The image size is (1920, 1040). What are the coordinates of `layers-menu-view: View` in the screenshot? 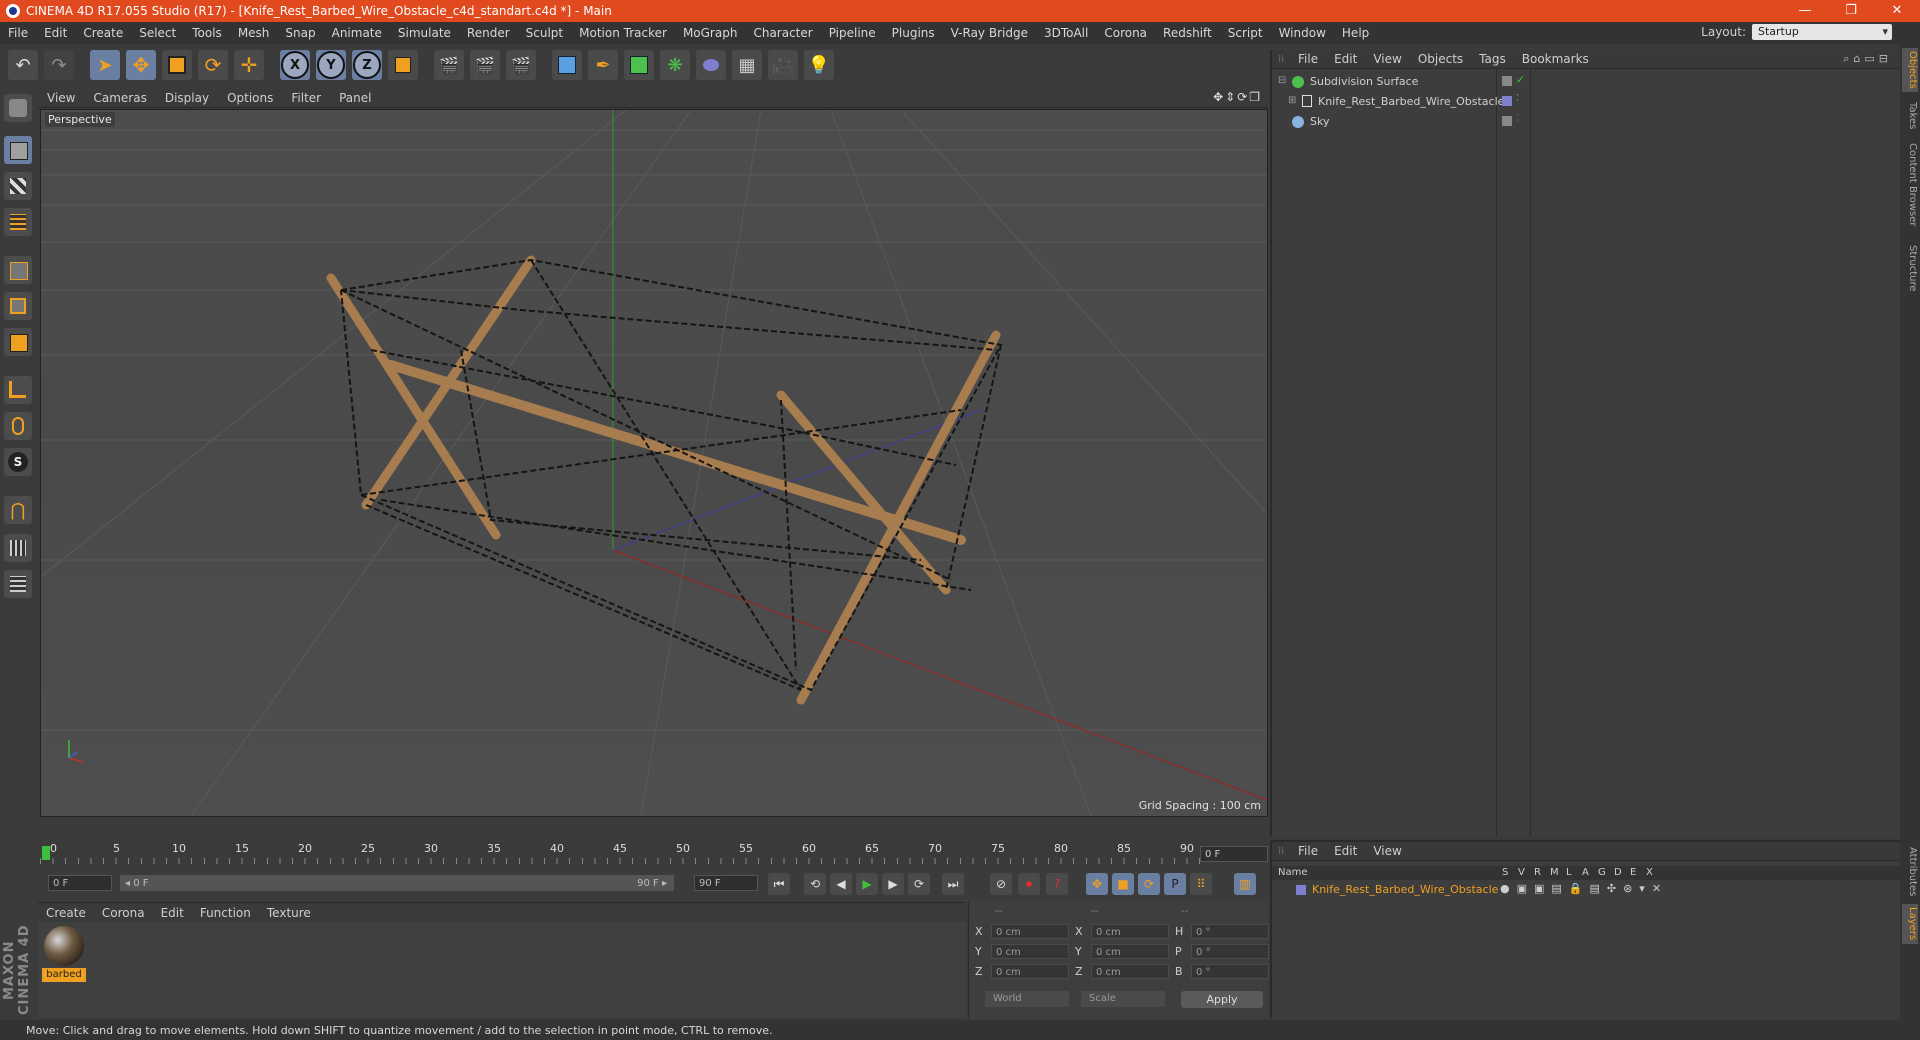 It's located at (1387, 851).